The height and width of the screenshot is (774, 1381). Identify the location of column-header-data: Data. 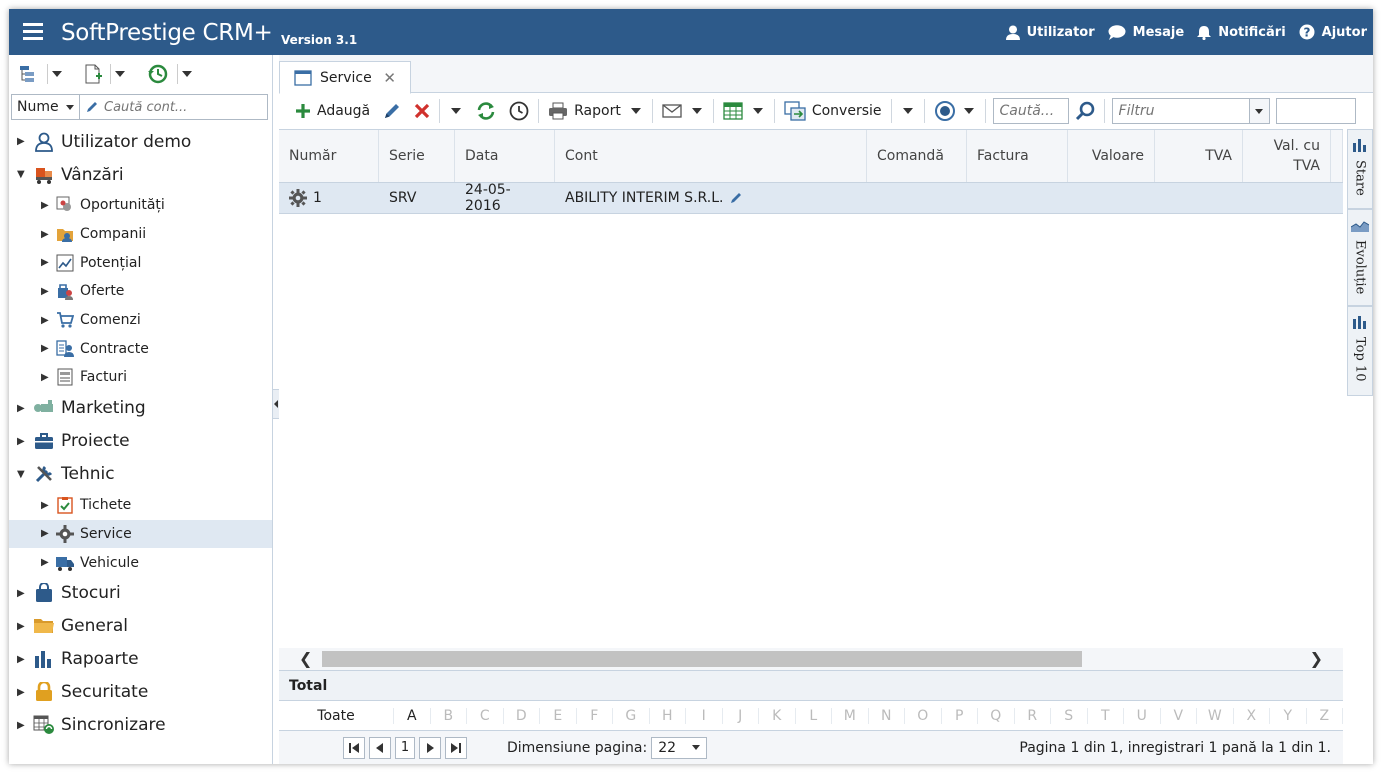
(505, 156).